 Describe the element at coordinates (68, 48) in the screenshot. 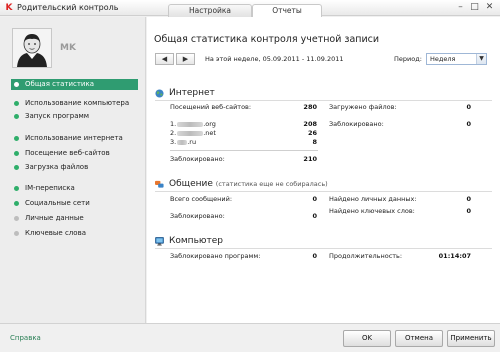

I see `user-name: MK` at that location.